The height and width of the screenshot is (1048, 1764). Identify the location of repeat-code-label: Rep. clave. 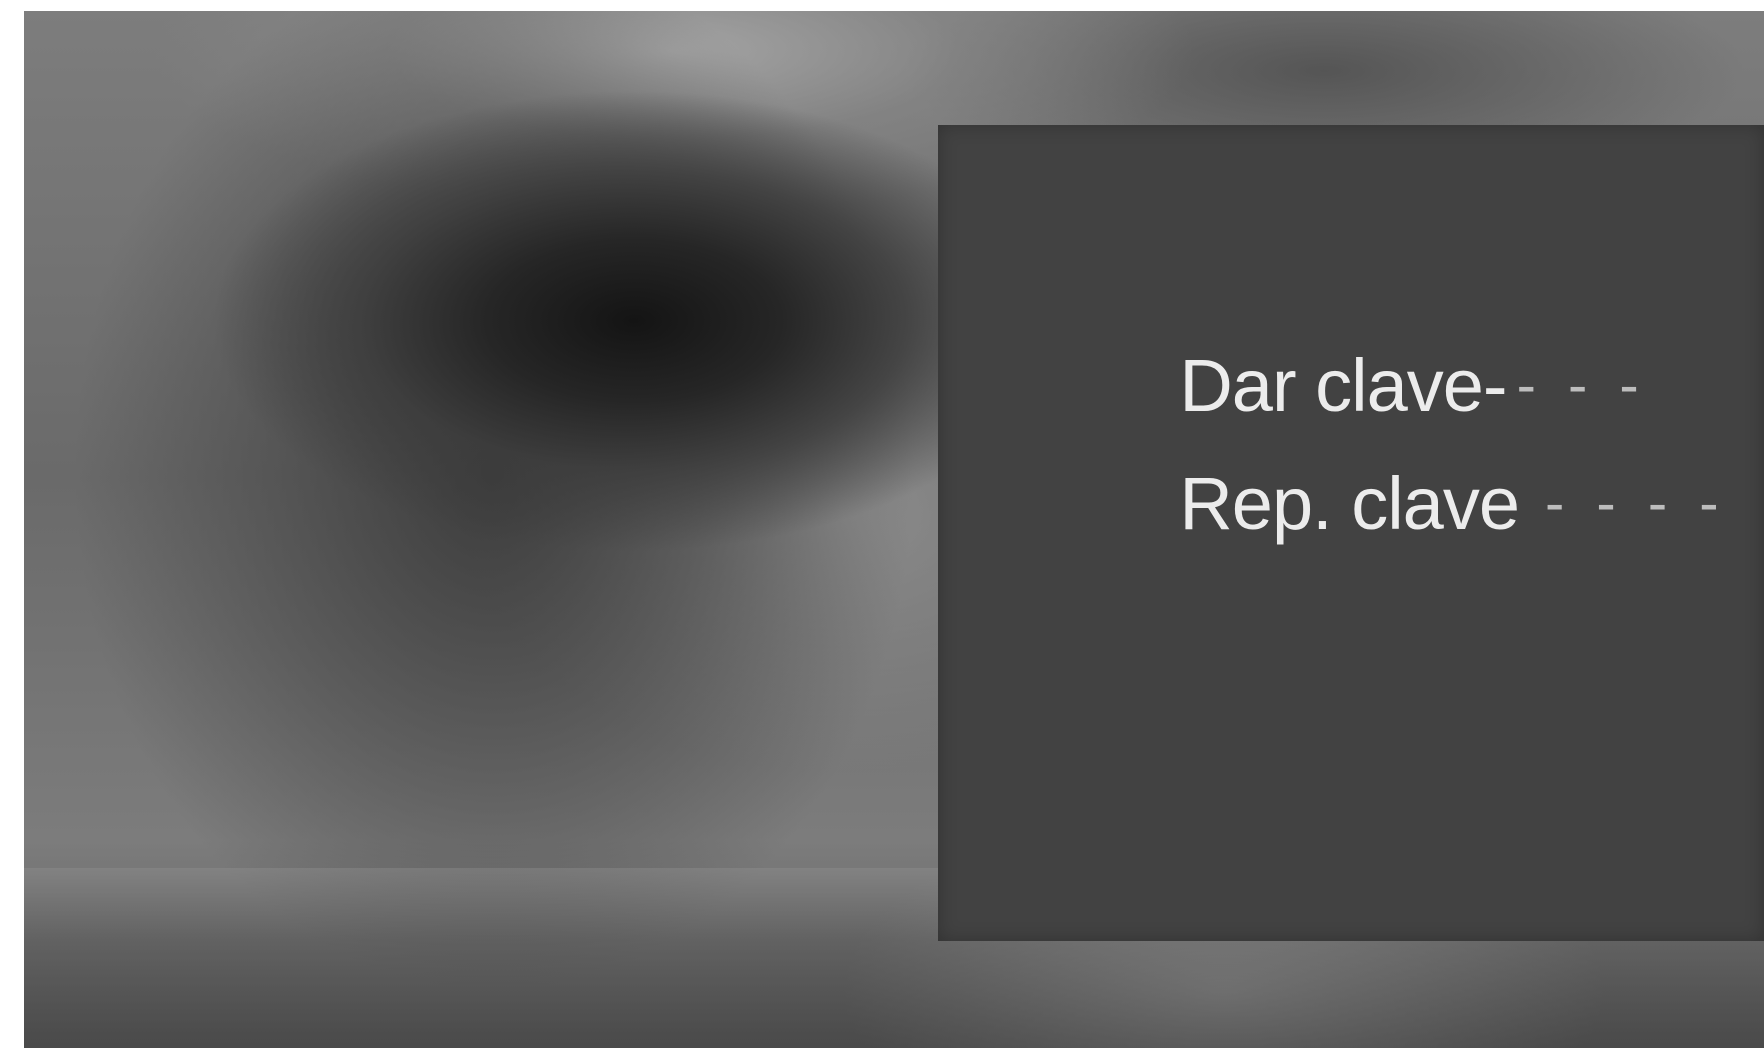
(1349, 503).